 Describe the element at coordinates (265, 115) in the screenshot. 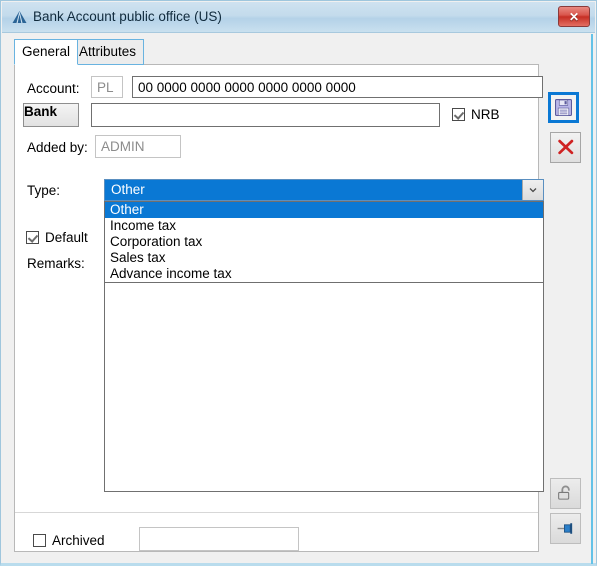

I see `bank-name-field` at that location.